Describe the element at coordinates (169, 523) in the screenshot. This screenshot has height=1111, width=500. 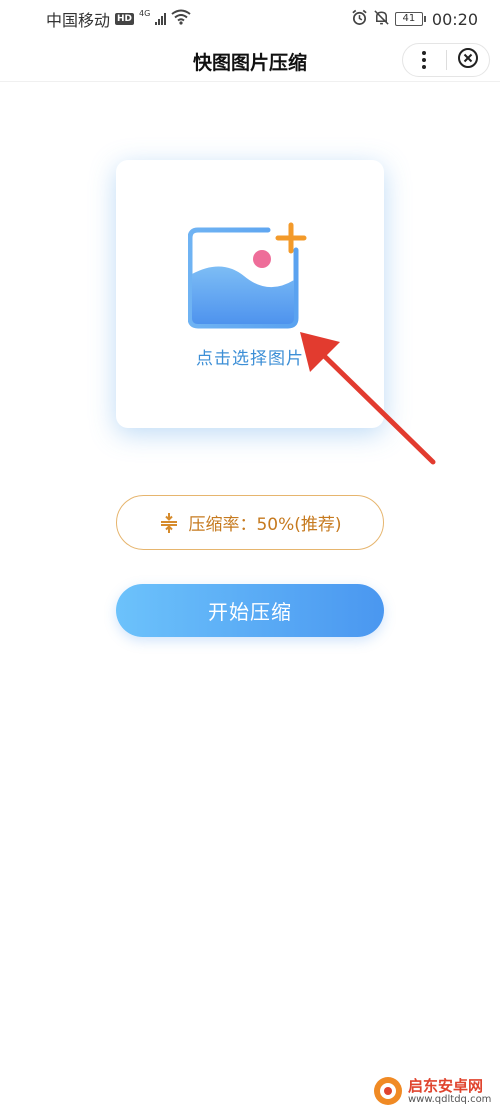
I see `compress-ratio-icon` at that location.